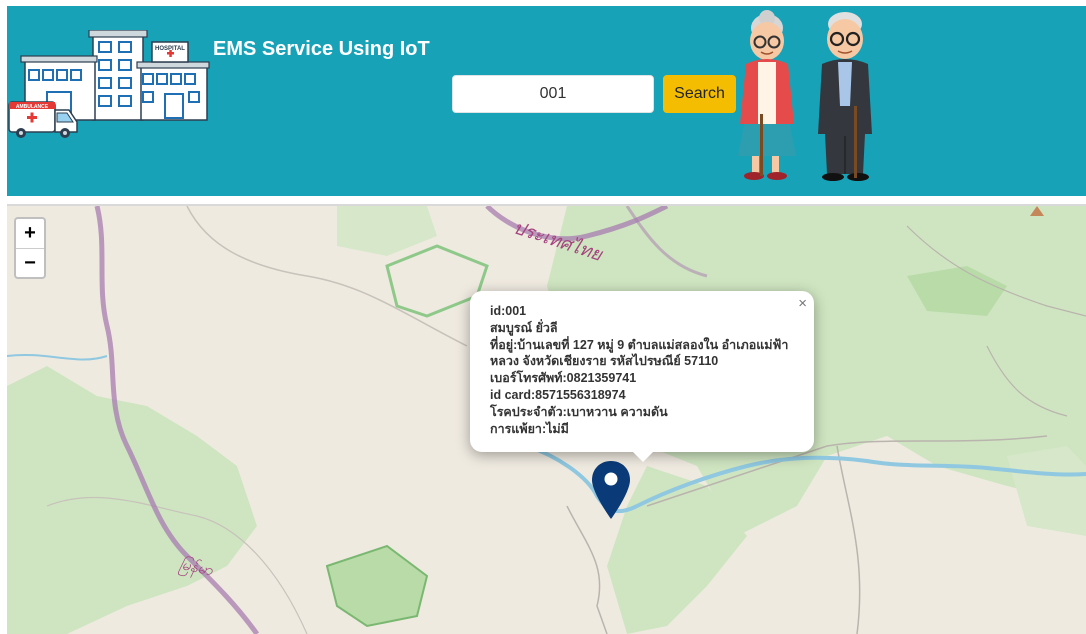 The width and height of the screenshot is (1086, 634). What do you see at coordinates (32, 107) in the screenshot?
I see `ambulance-sign-text: AMBULANCE` at bounding box center [32, 107].